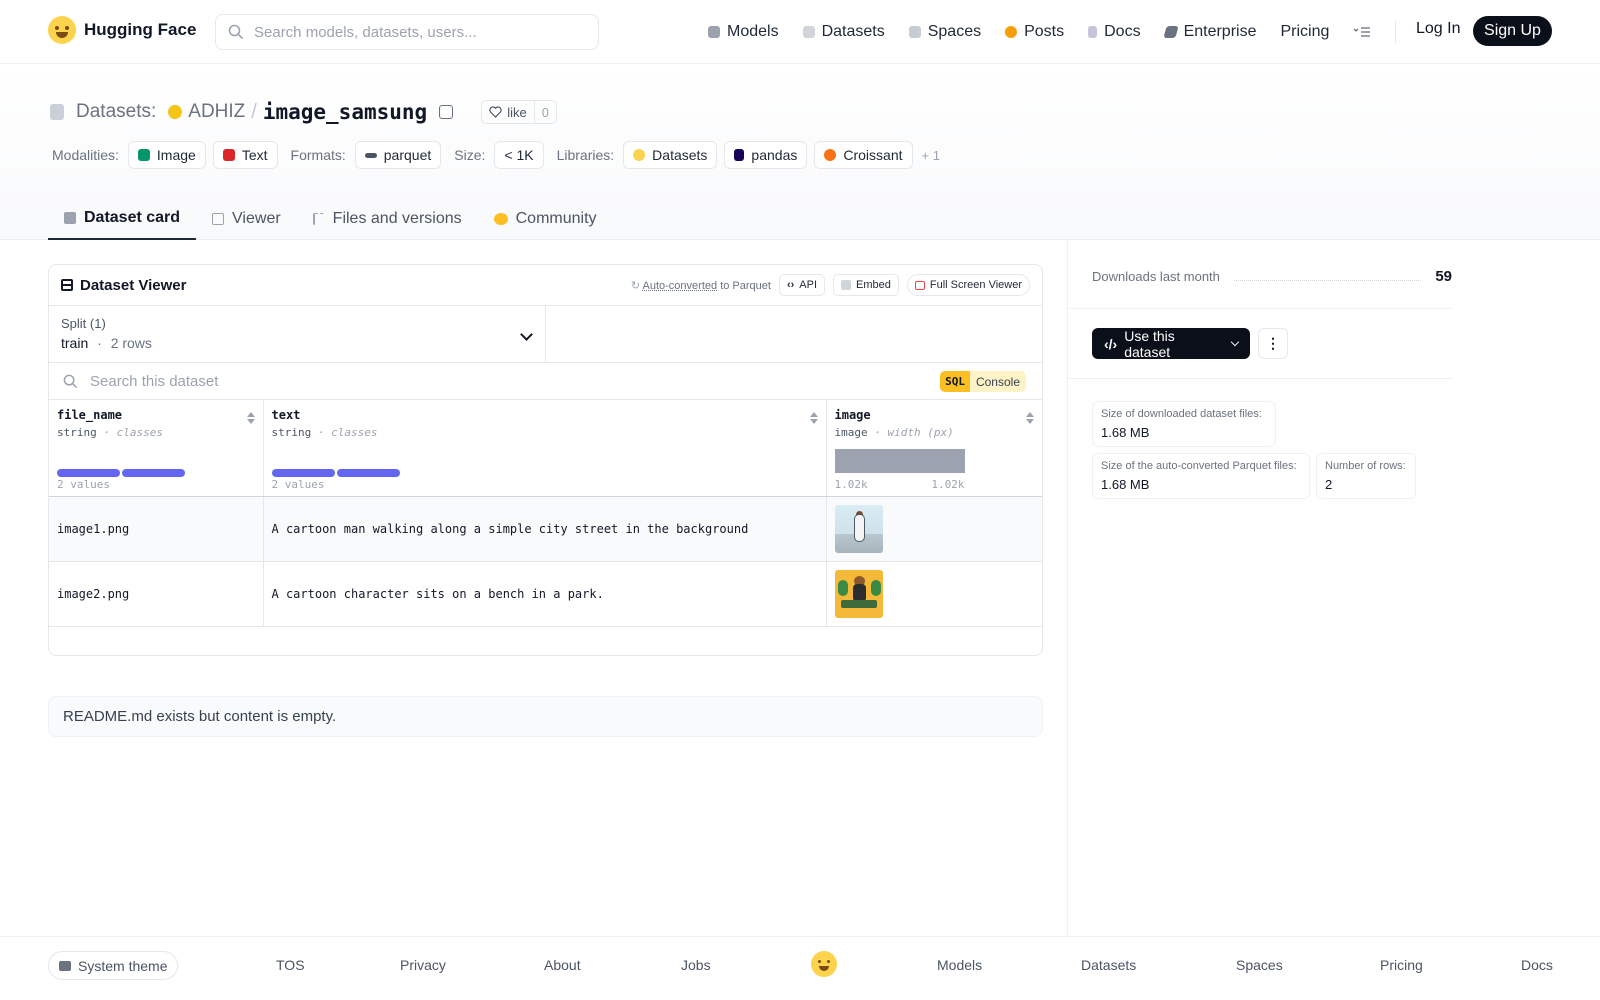 This screenshot has height=1000, width=1600. What do you see at coordinates (968, 285) in the screenshot?
I see `full-screen-viewer-button: Full Screen Viewer` at bounding box center [968, 285].